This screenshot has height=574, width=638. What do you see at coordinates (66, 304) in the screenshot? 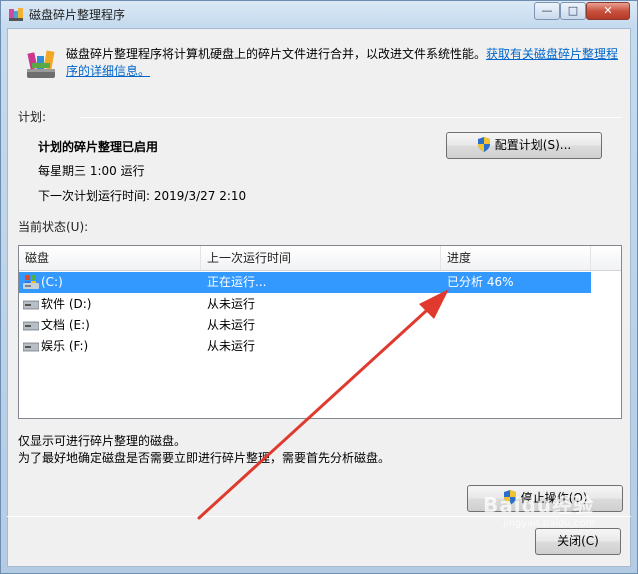
I see `disk-name: 软件 (D:)` at bounding box center [66, 304].